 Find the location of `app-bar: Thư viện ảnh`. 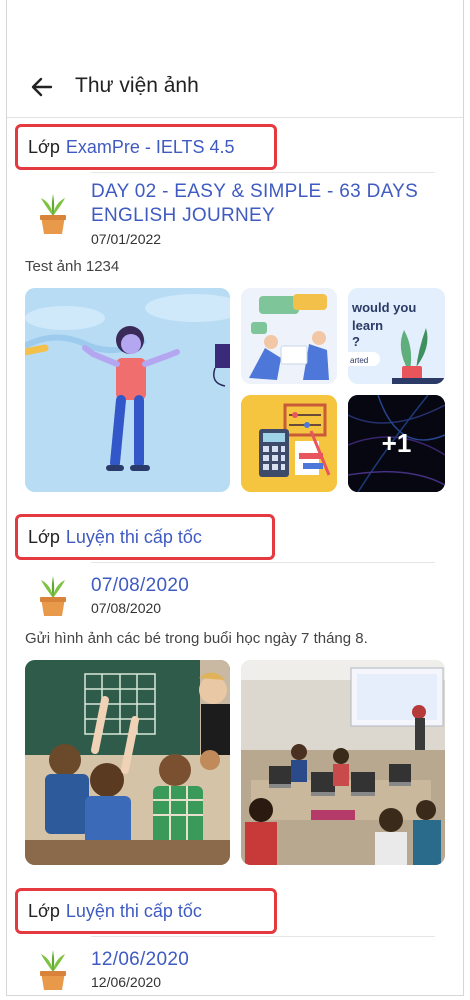

app-bar: Thư viện ảnh is located at coordinates (235, 59).